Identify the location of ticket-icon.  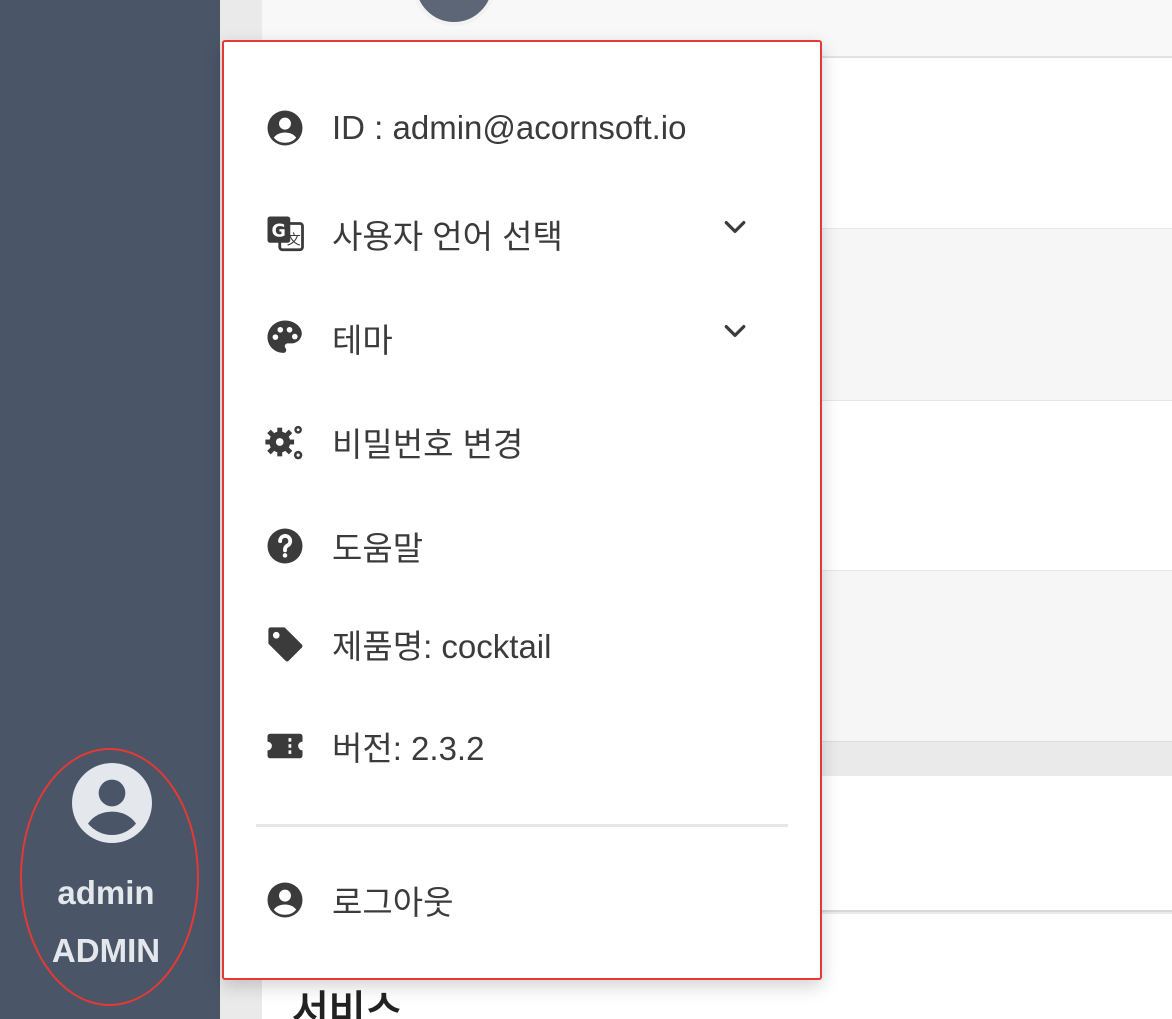
(287, 746).